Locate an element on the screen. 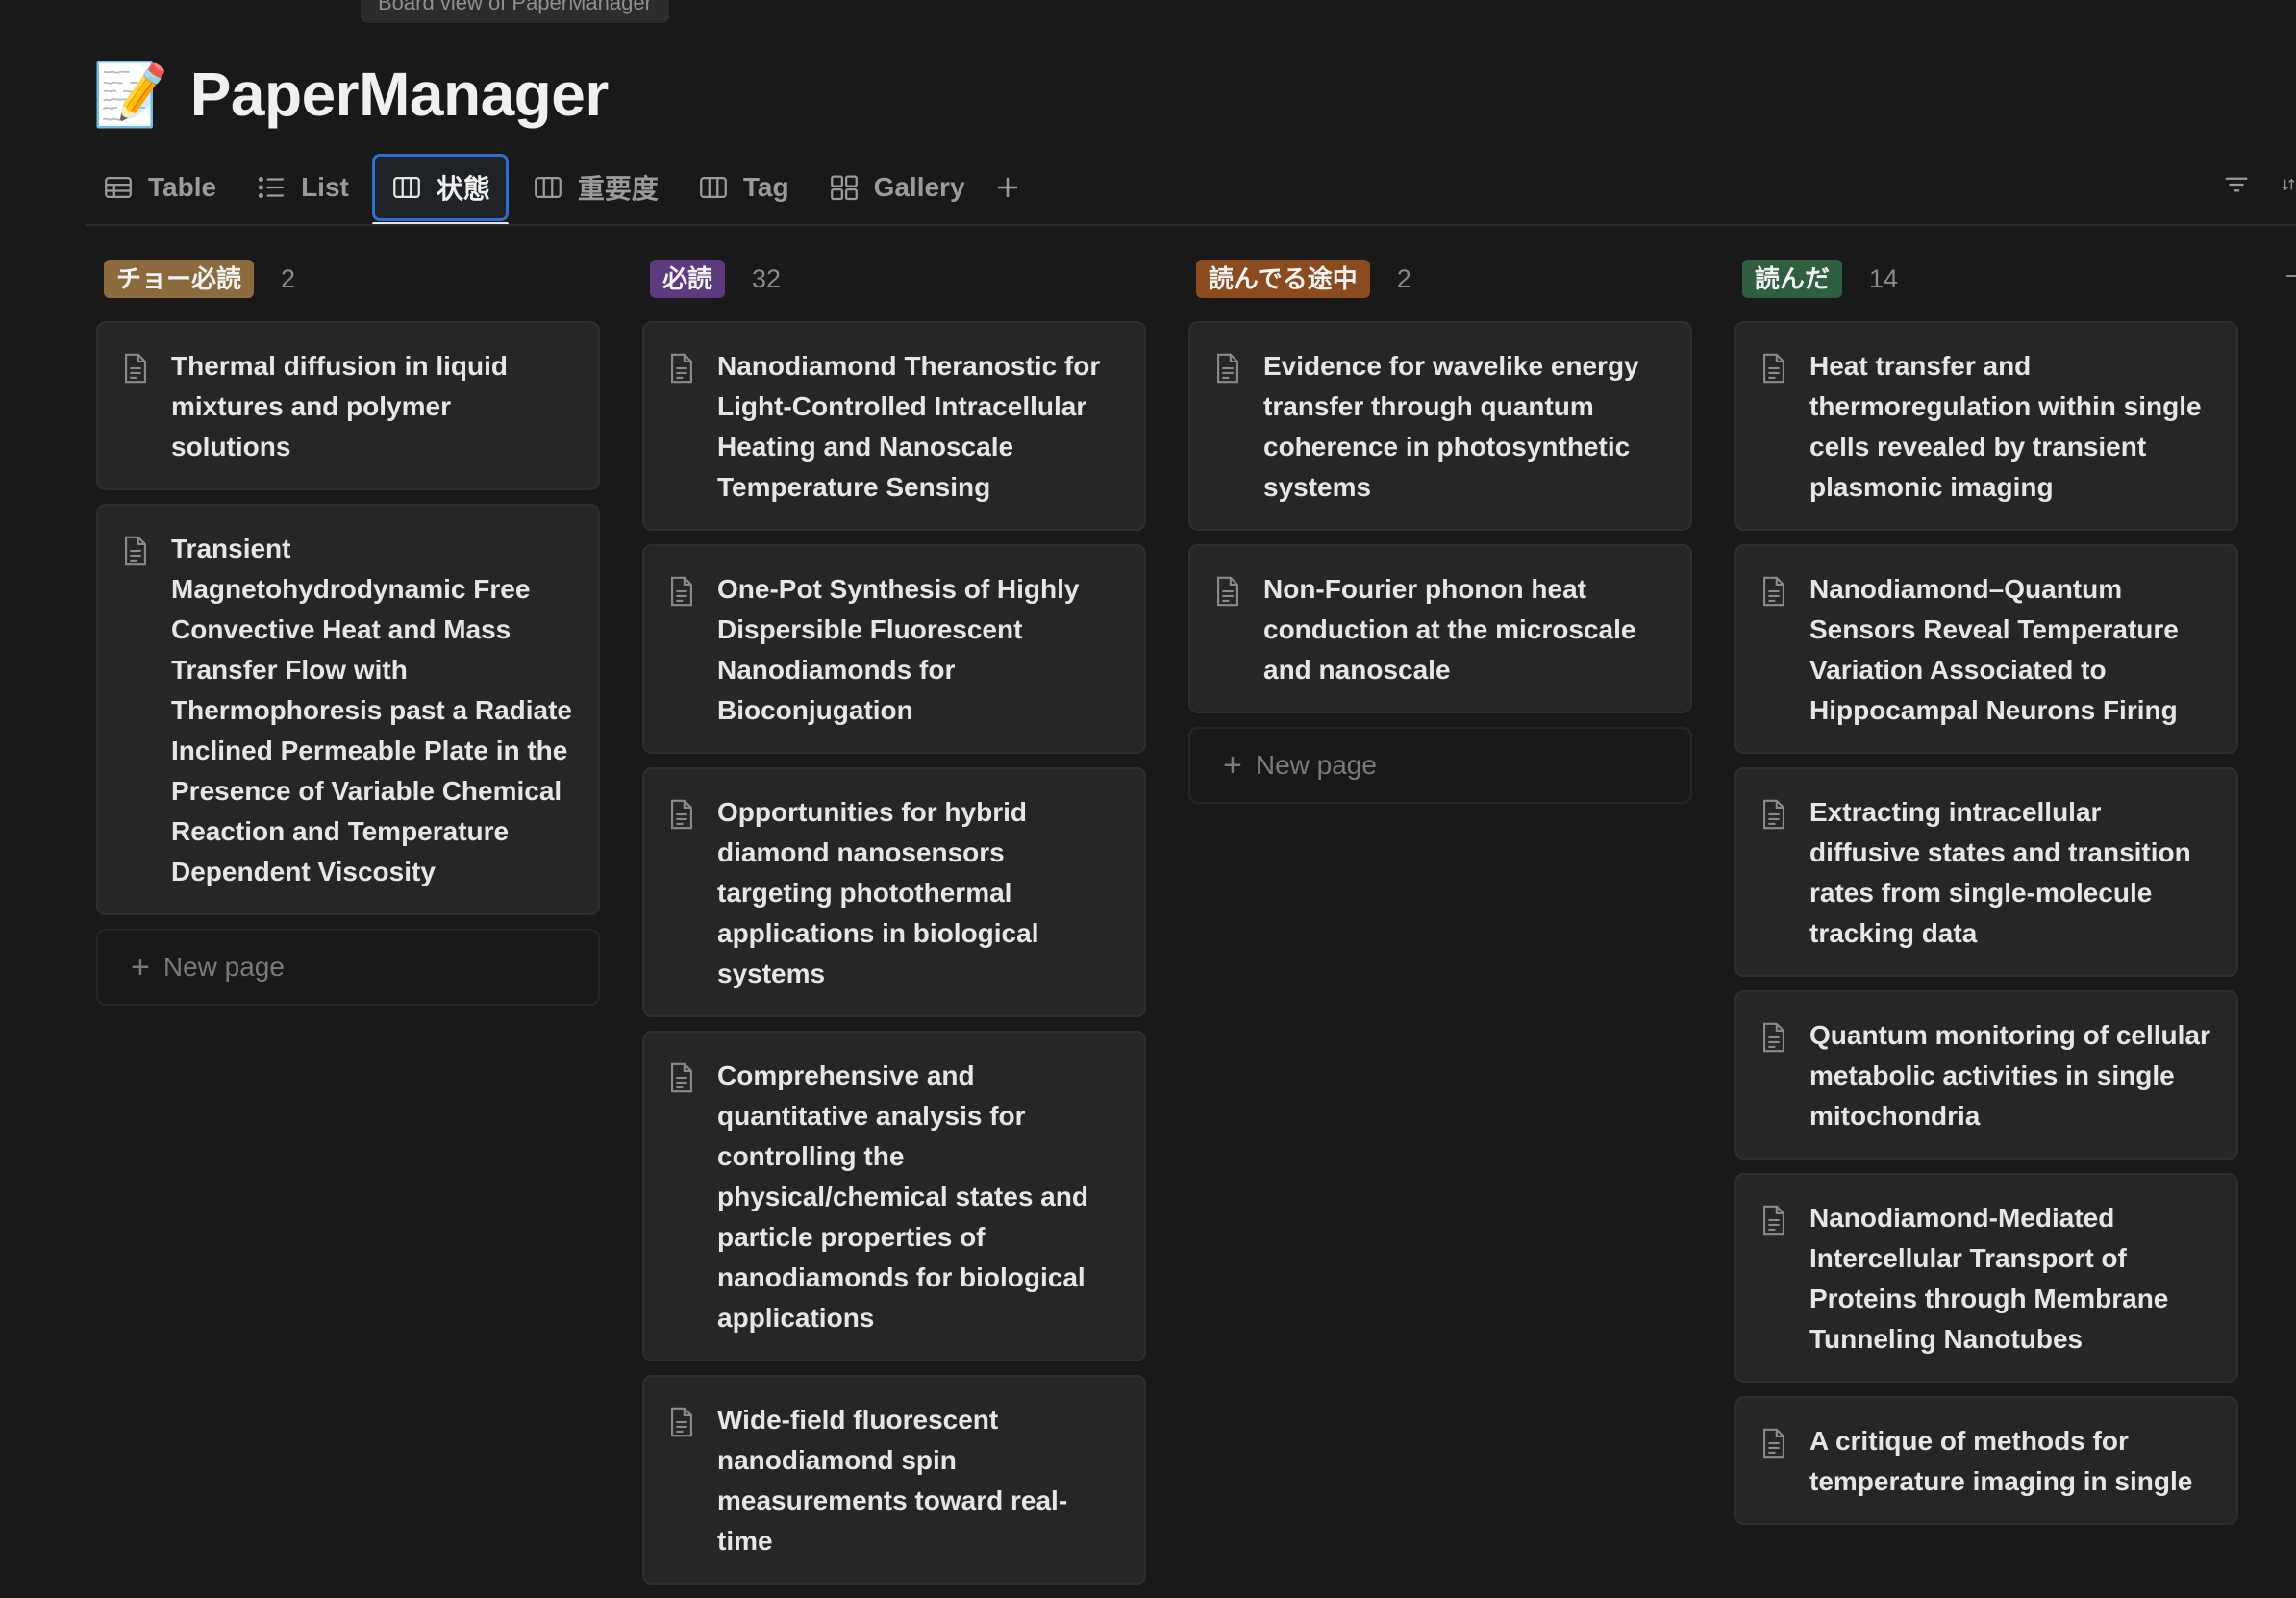 The width and height of the screenshot is (2296, 1598). sort-button is located at coordinates (2288, 184).